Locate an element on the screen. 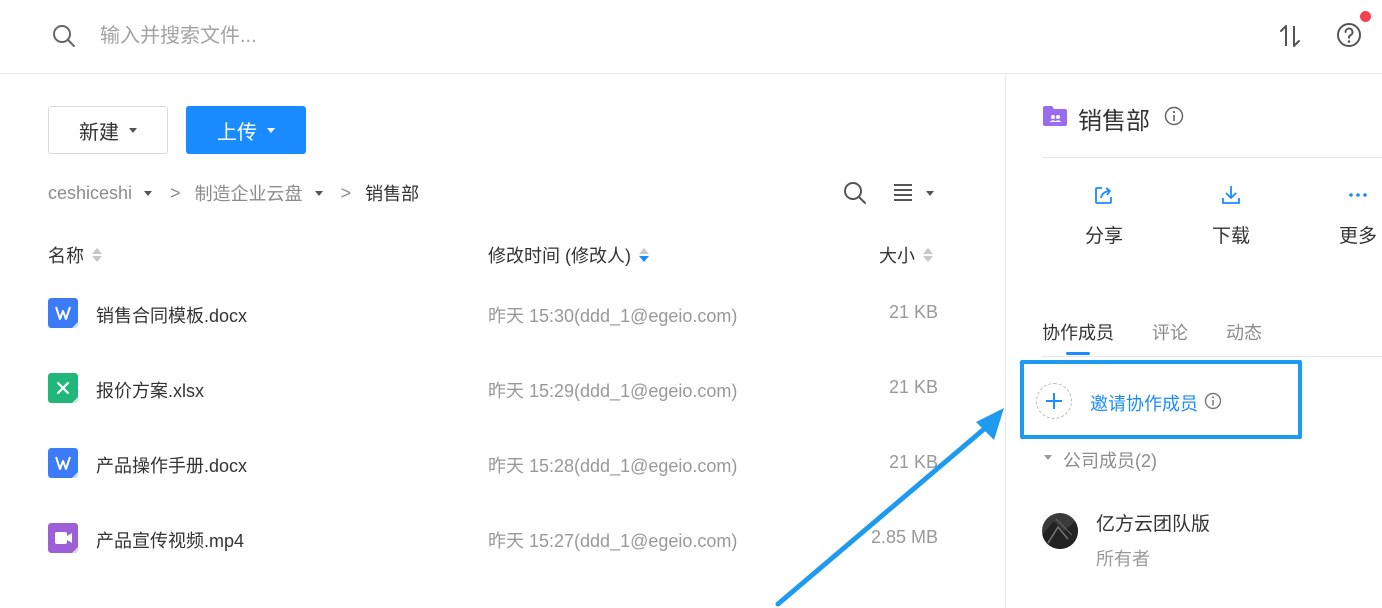  file-modified: 昨天 15:28(ddd_1@egeio.com) is located at coordinates (613, 466).